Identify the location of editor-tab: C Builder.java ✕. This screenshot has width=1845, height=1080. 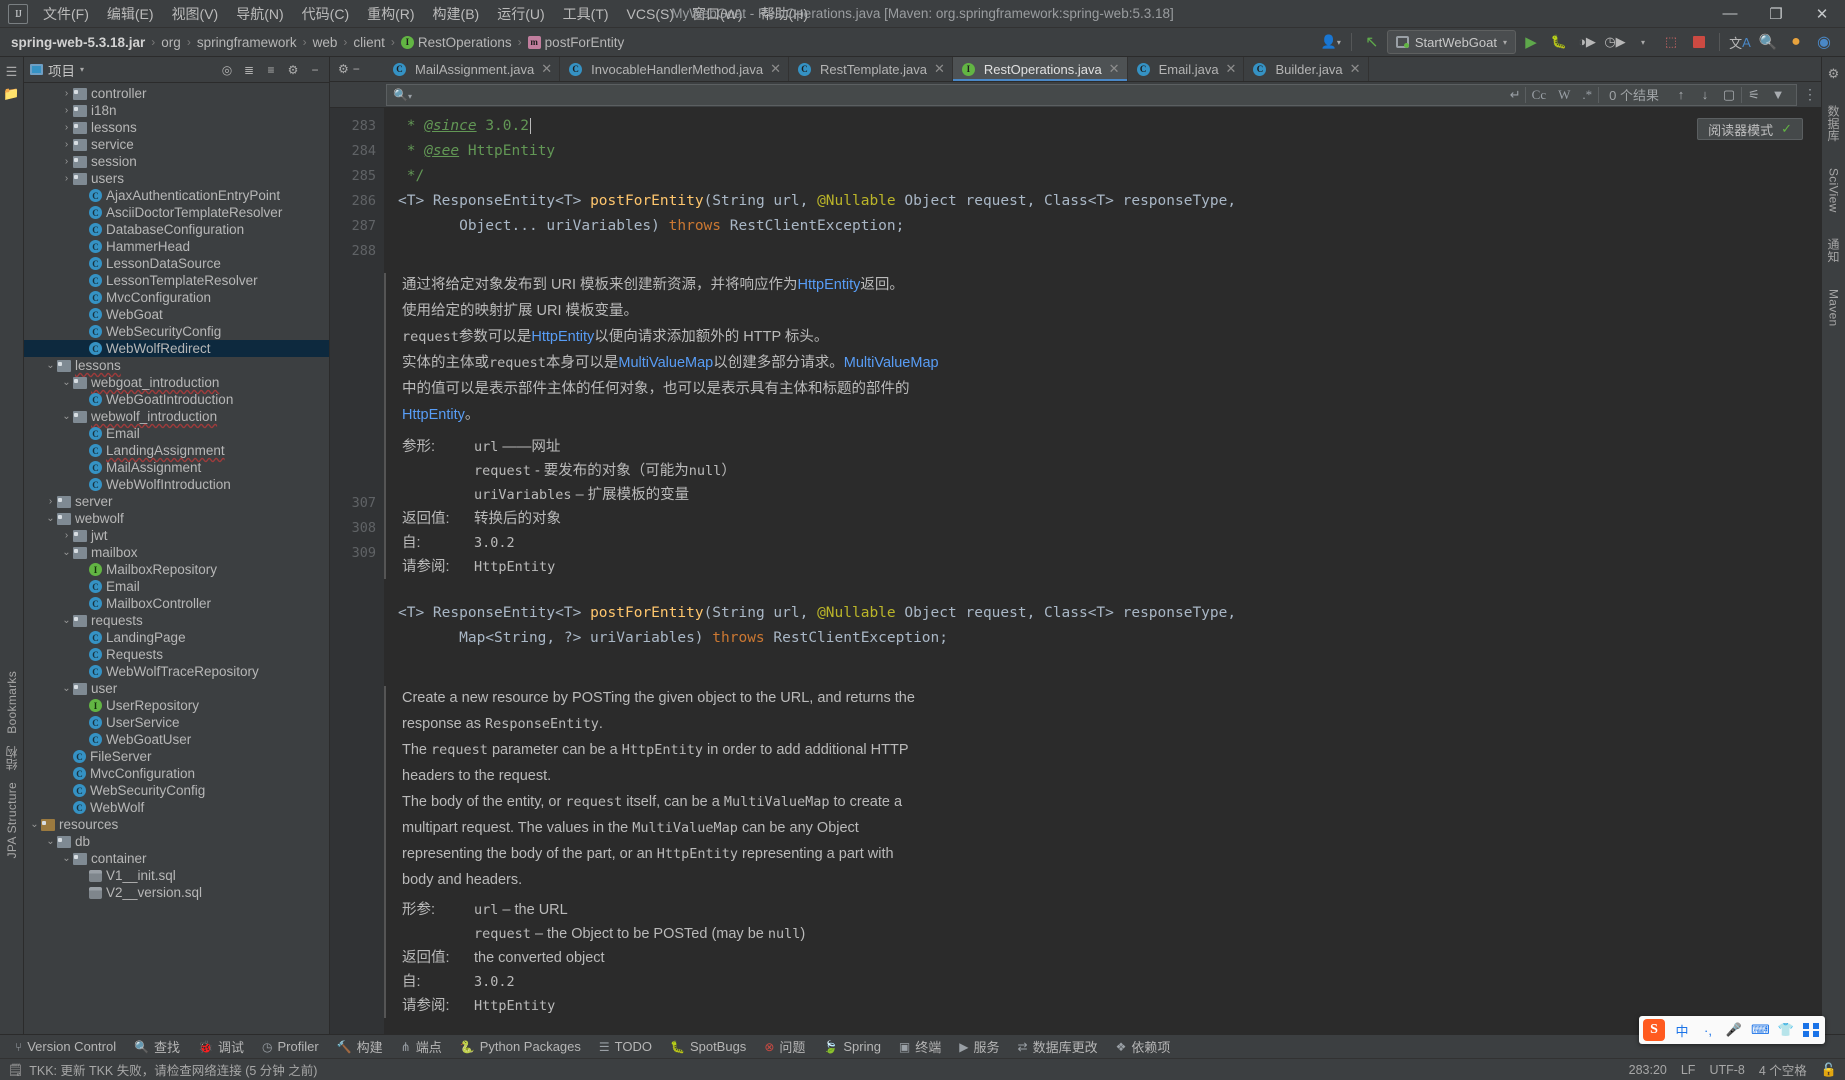
(1306, 69).